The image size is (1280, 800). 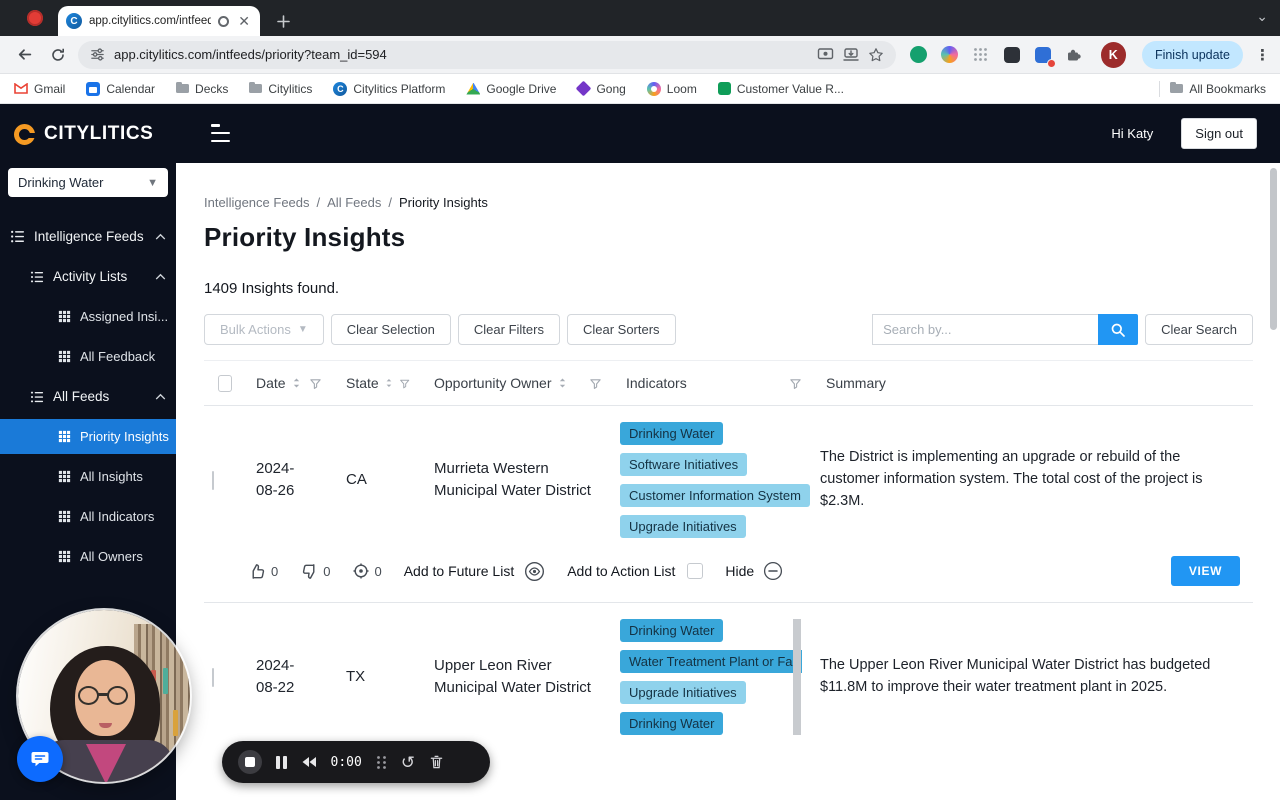 I want to click on table-icon, so click(x=64, y=436).